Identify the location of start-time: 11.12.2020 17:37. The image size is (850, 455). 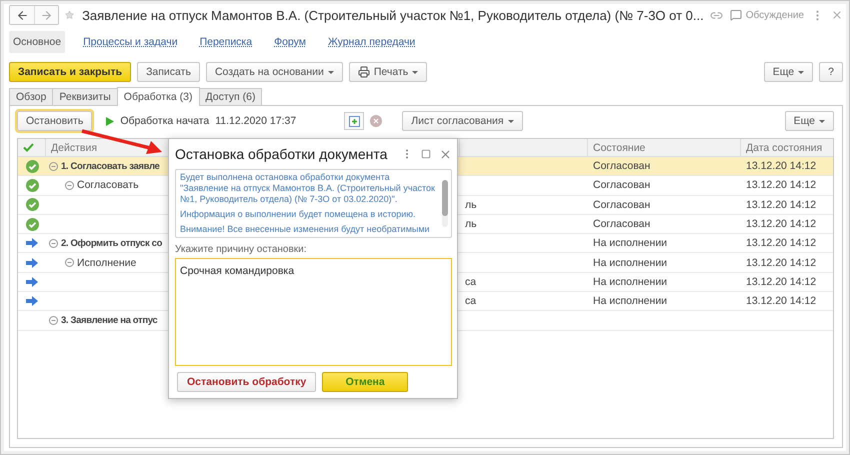
(255, 121).